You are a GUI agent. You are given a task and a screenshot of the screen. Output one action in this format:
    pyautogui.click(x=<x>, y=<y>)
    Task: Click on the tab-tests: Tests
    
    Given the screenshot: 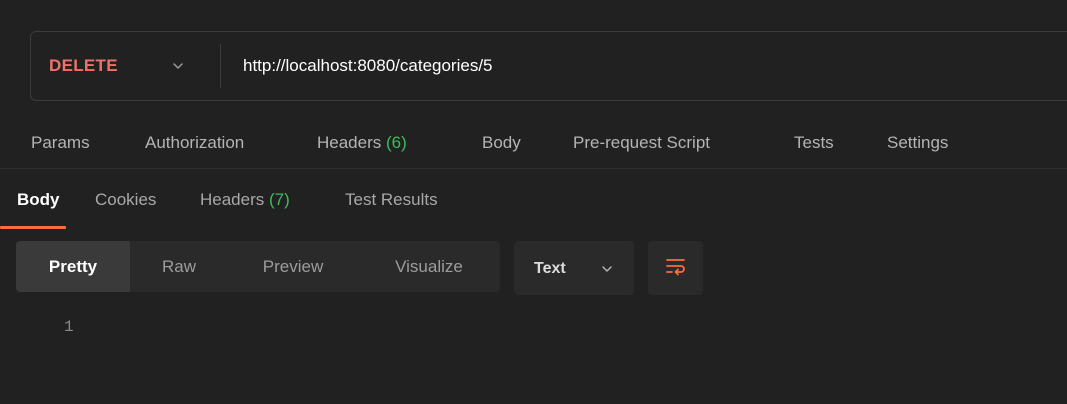 What is the action you would take?
    pyautogui.click(x=814, y=143)
    